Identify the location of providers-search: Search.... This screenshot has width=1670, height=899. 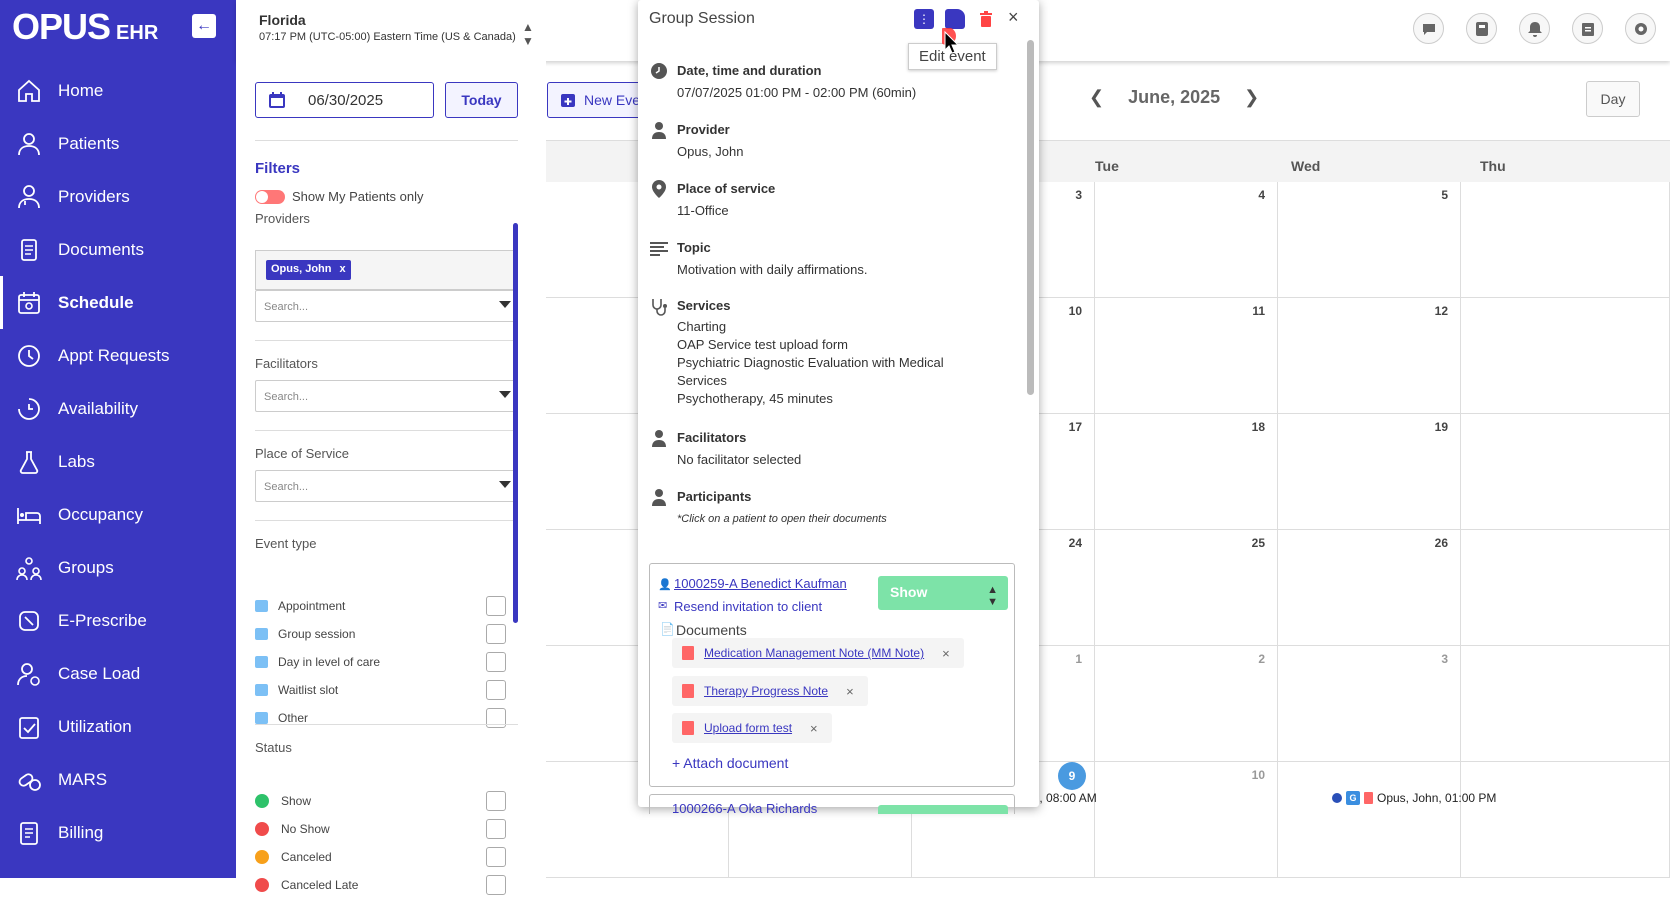
(386, 306).